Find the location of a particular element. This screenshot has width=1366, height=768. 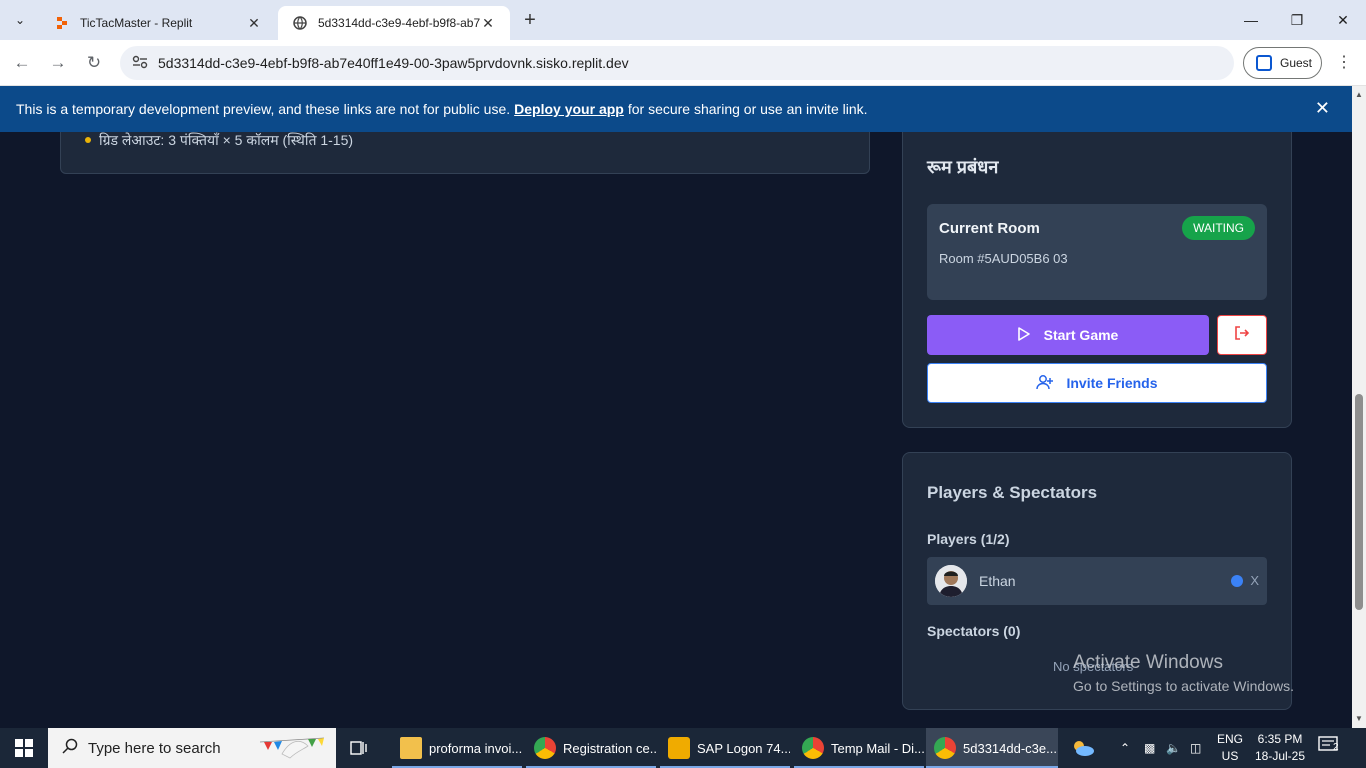

play-icon is located at coordinates (1023, 335).